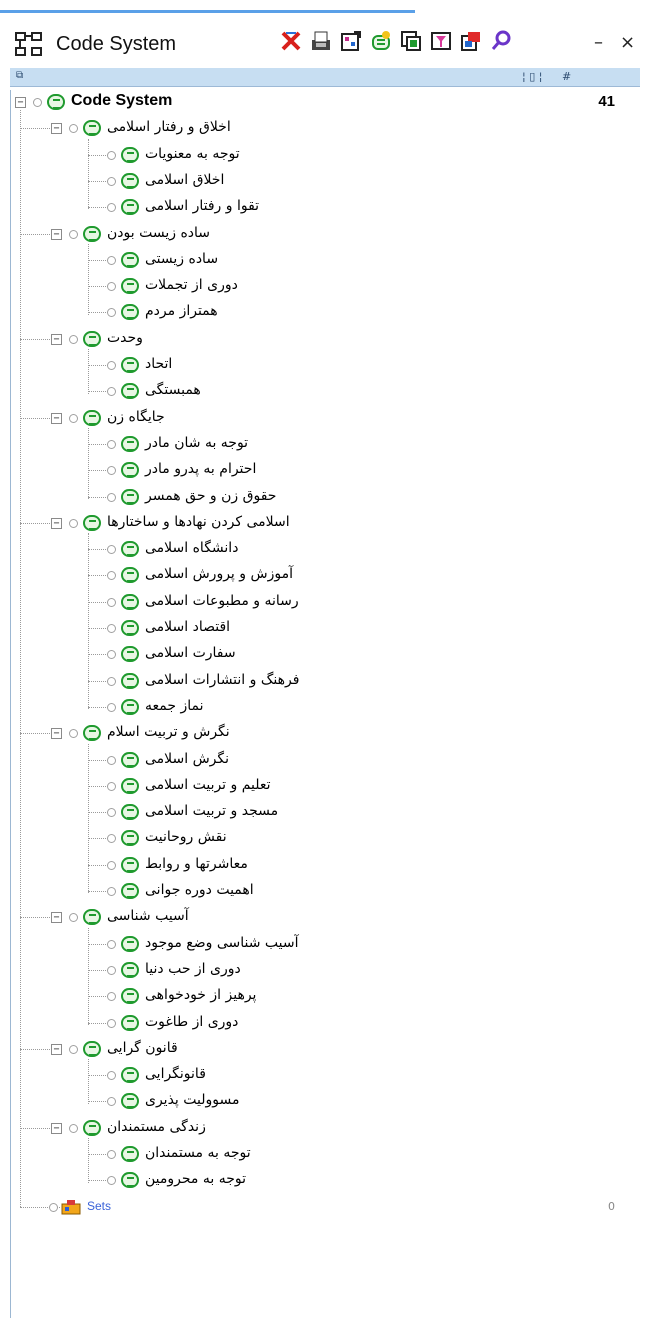 The width and height of the screenshot is (648, 1324). Describe the element at coordinates (326, 129) in the screenshot. I see `tree-row-group: − اخلاق و رفتار اسلامی` at that location.